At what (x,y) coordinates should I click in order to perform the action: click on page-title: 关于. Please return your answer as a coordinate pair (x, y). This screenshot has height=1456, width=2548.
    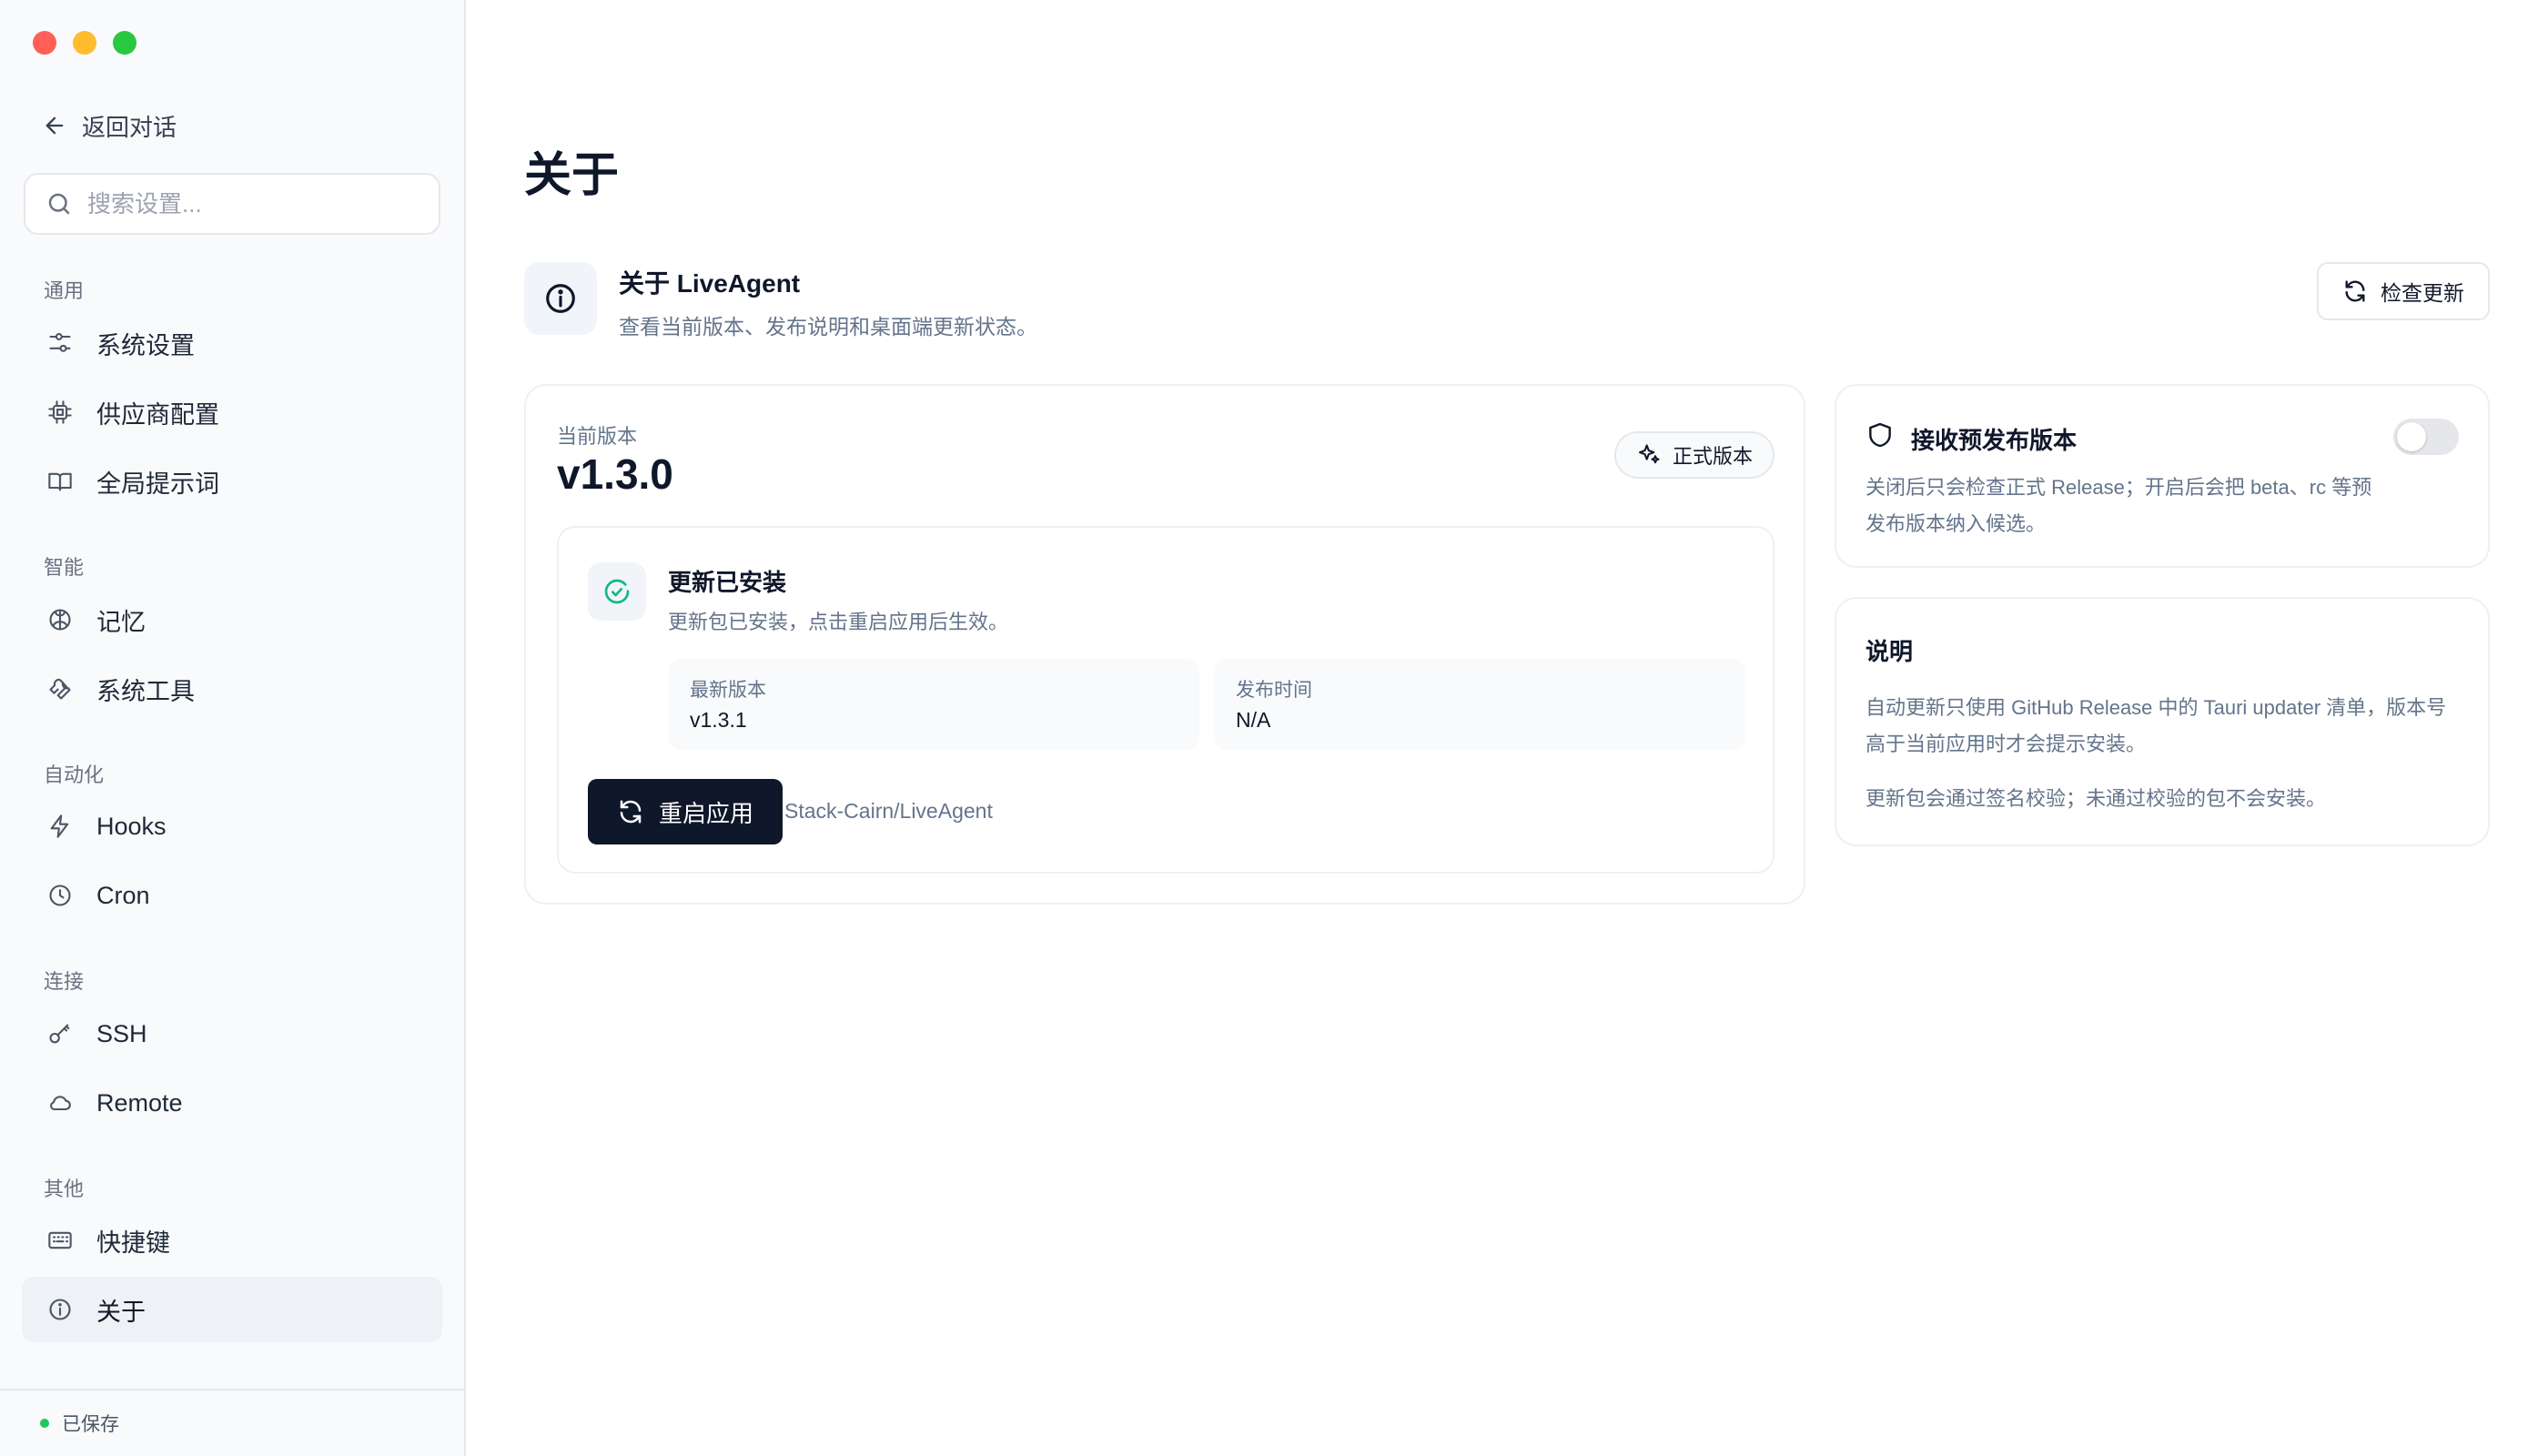
    Looking at the image, I should click on (572, 175).